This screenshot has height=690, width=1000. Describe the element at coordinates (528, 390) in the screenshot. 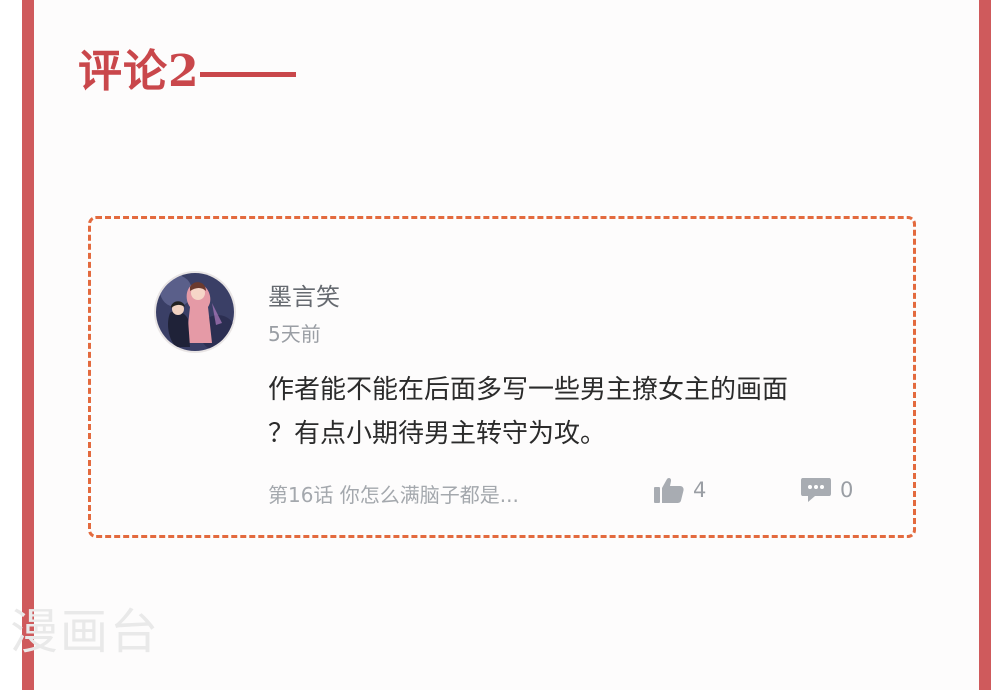

I see `comment-text-line-1: 作者能不能在后面多写一些男主撩女主的画面` at that location.